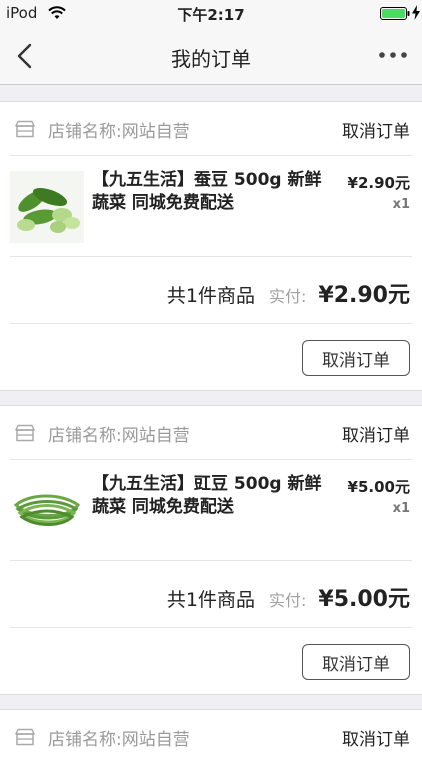 The width and height of the screenshot is (422, 769). I want to click on product-price: ¥2.90元, so click(378, 183).